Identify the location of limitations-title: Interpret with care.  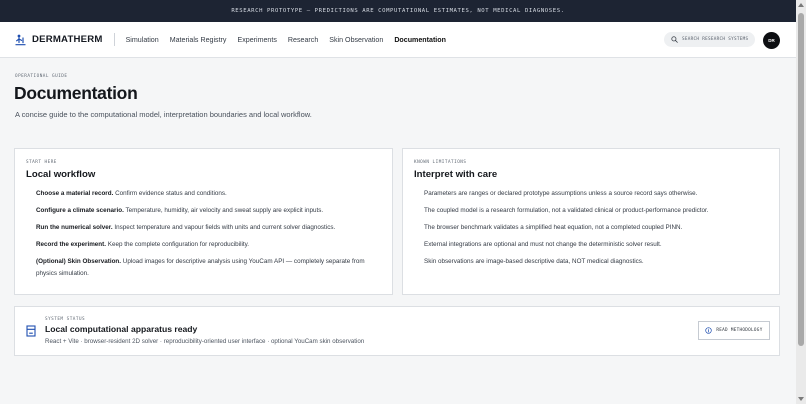
(456, 174).